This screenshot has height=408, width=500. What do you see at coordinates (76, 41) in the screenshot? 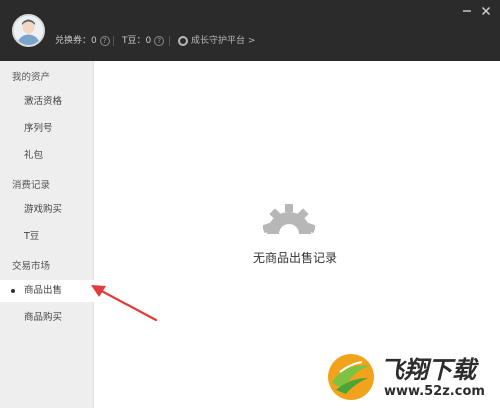
I see `redeem-coupon-label: 兑换券：0` at bounding box center [76, 41].